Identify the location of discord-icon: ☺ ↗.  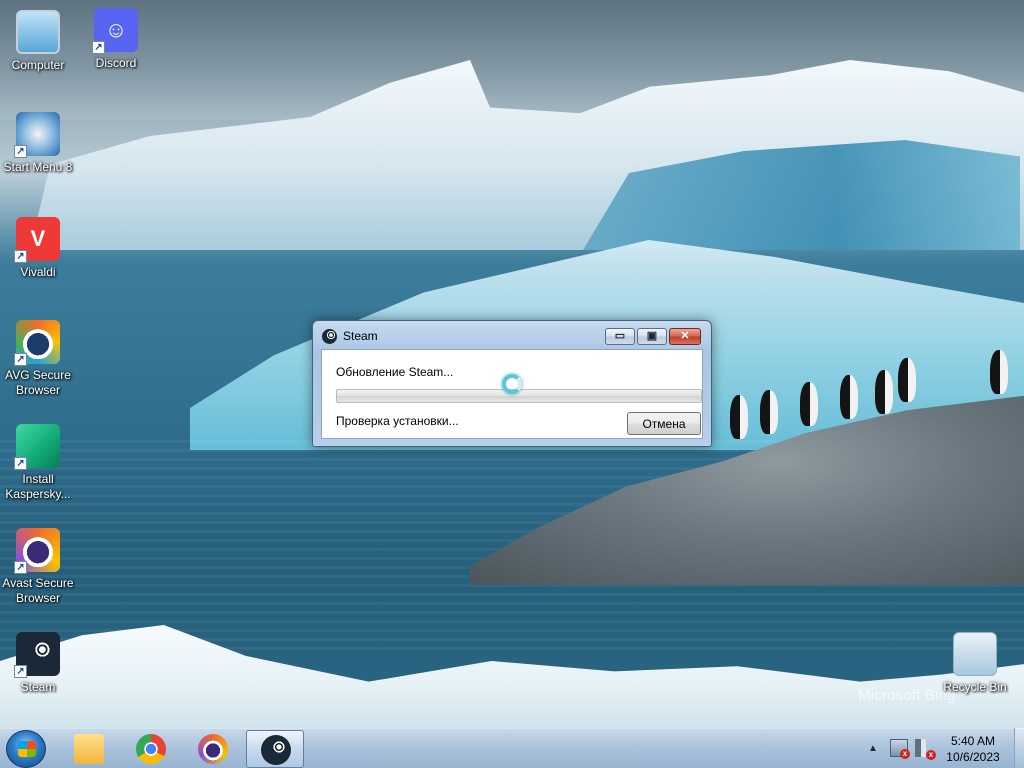
(115, 31).